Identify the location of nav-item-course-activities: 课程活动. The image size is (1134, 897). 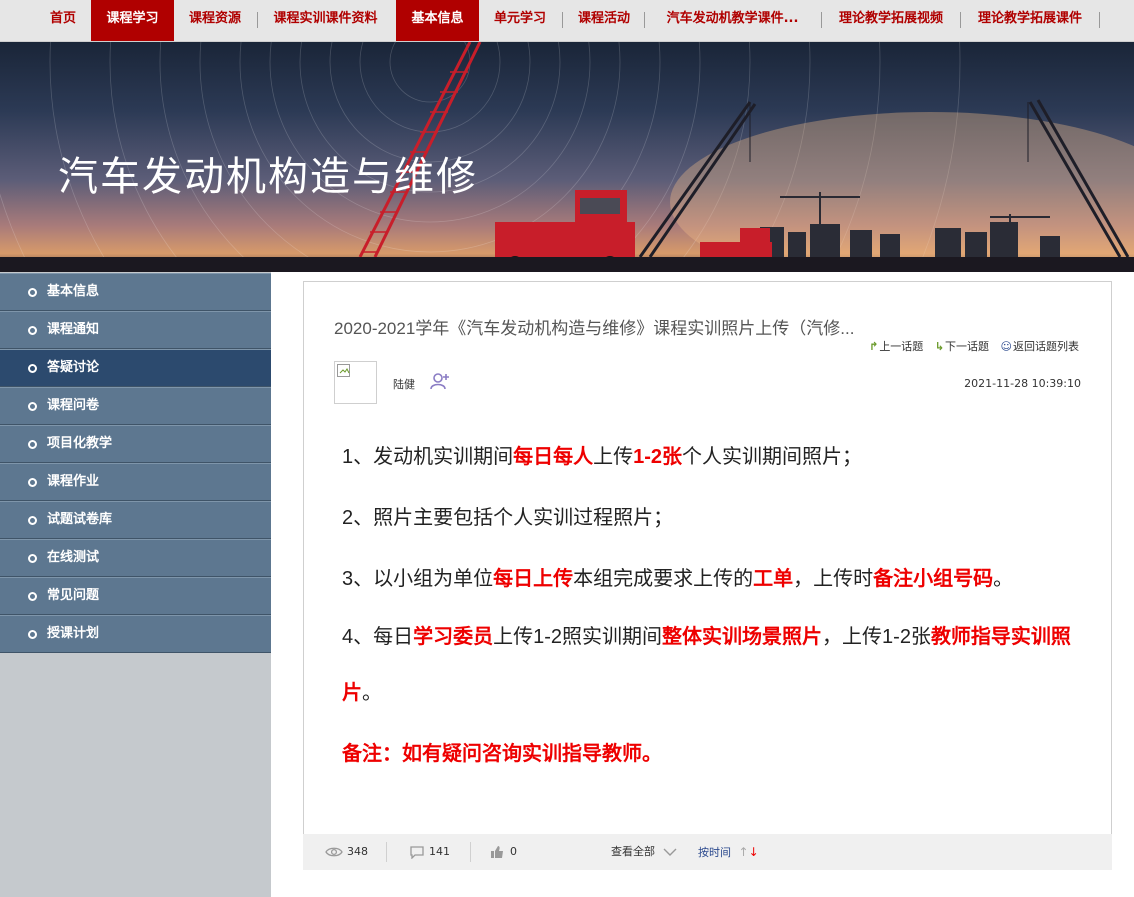
(604, 20).